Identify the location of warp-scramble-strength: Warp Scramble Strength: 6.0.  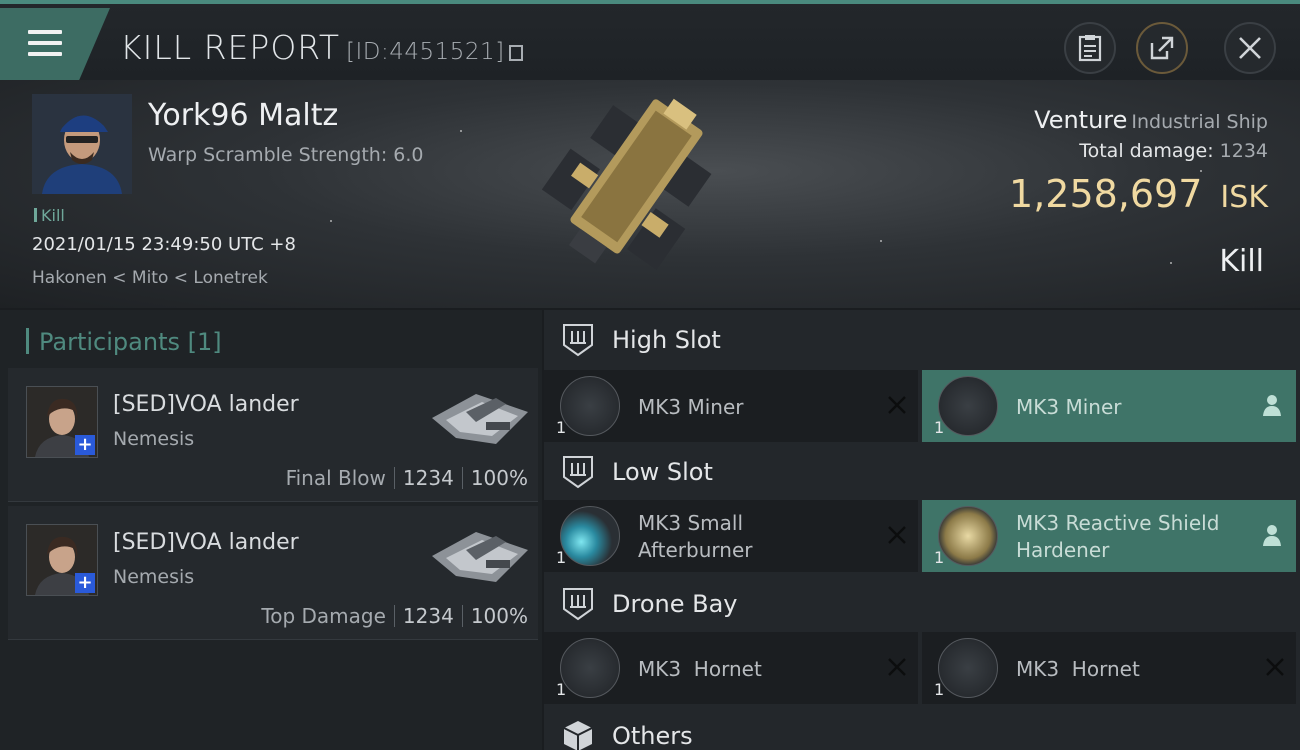
(286, 155).